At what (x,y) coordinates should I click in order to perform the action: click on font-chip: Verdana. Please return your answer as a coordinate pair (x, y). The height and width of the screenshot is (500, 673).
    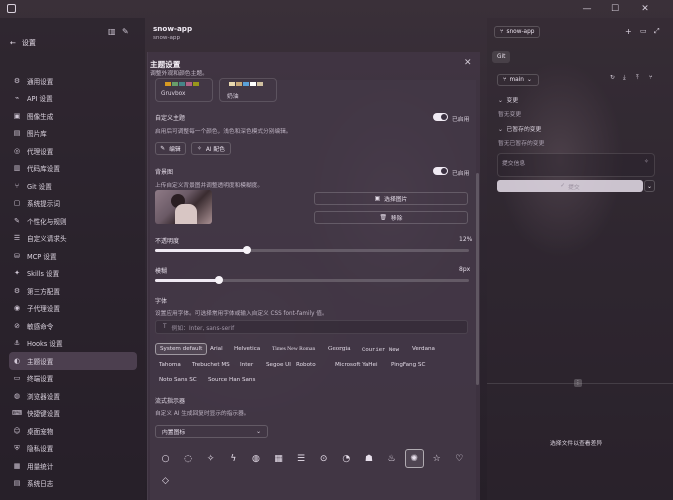
    Looking at the image, I should click on (423, 349).